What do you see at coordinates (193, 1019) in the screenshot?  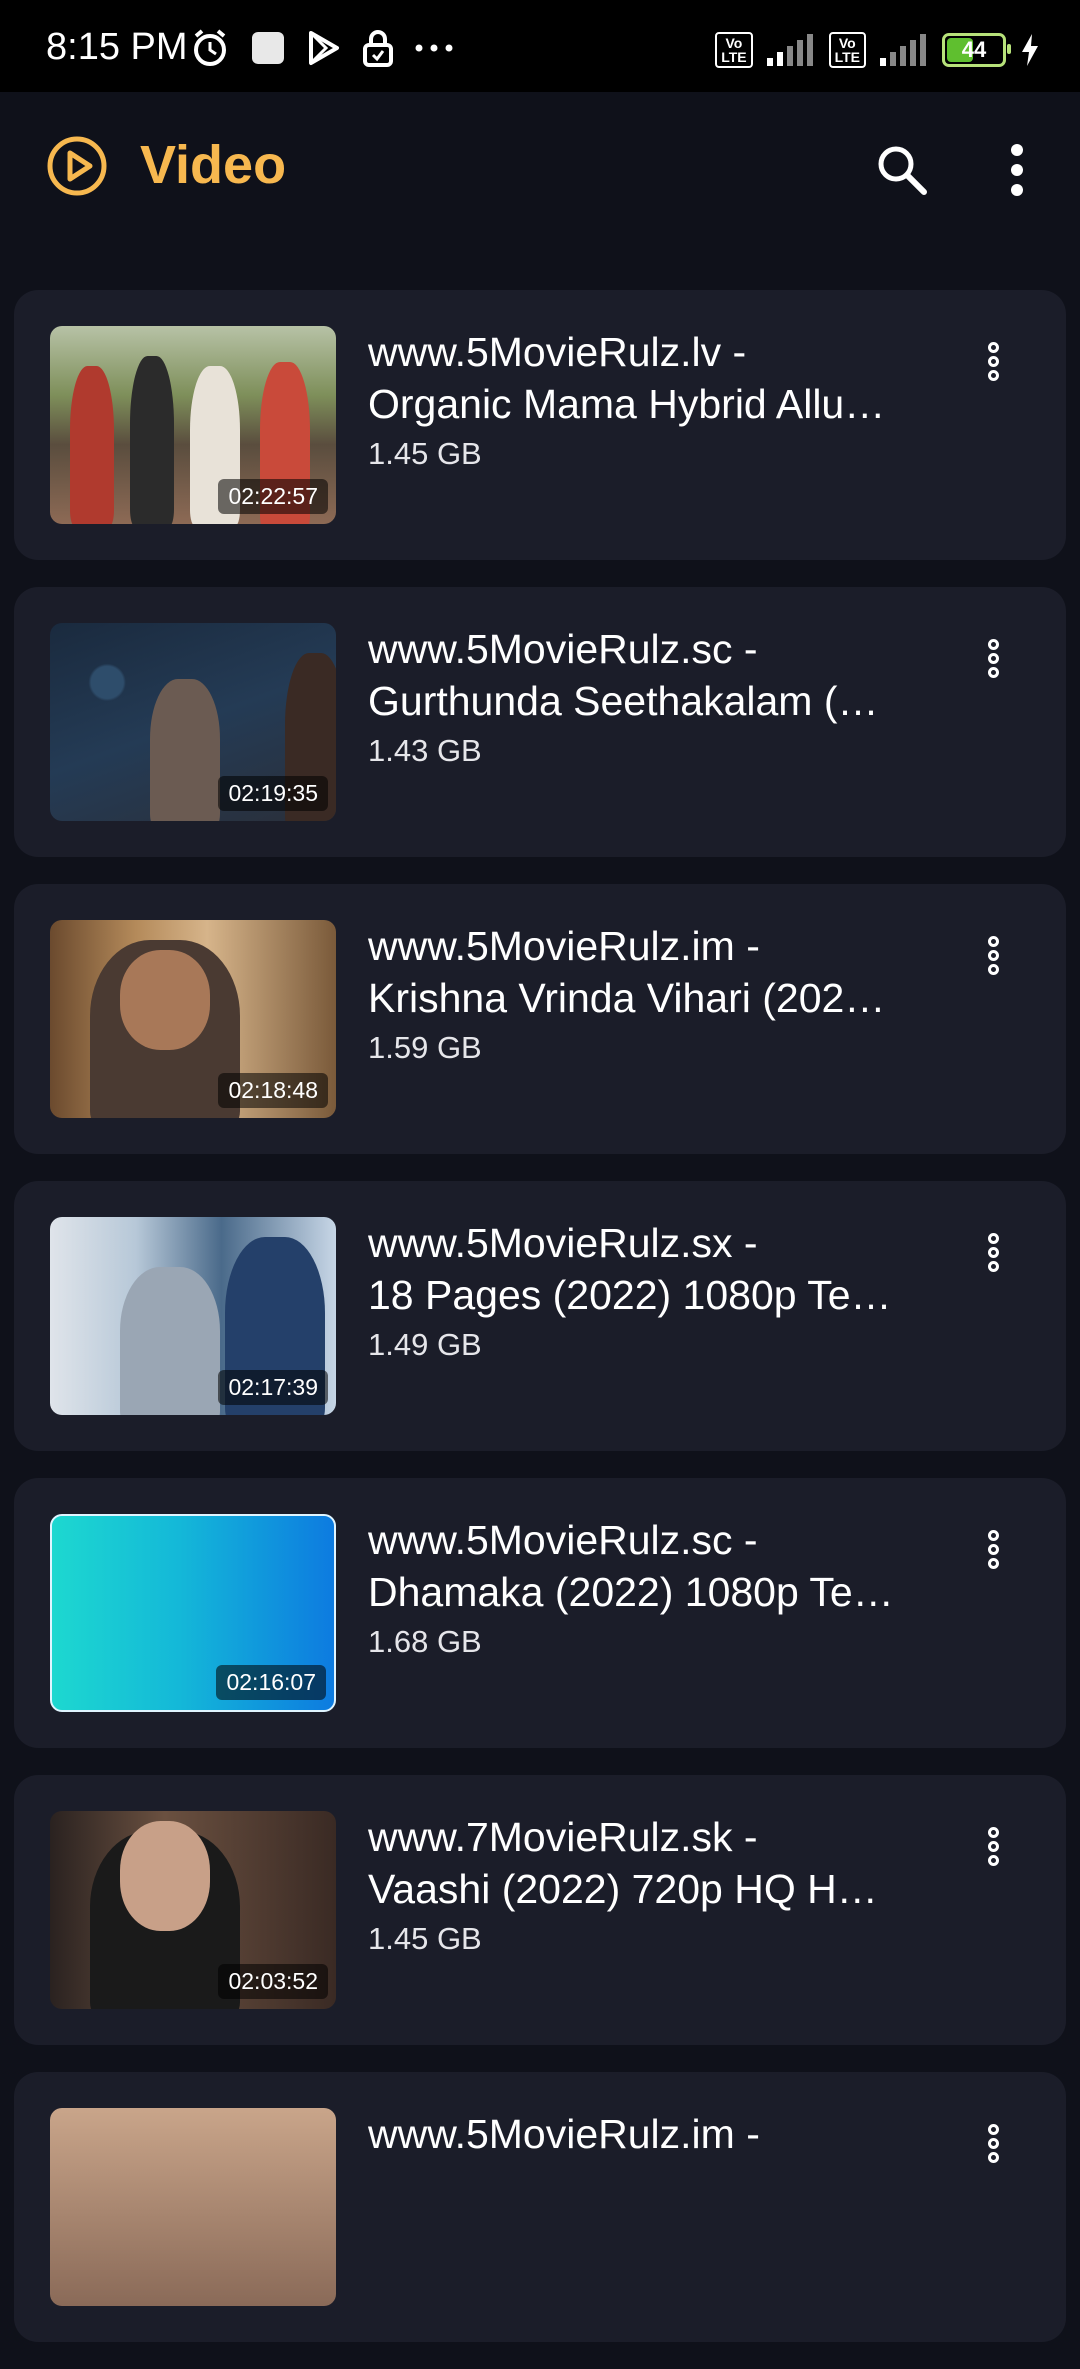 I see `video-thumbnail: 02:18:48` at bounding box center [193, 1019].